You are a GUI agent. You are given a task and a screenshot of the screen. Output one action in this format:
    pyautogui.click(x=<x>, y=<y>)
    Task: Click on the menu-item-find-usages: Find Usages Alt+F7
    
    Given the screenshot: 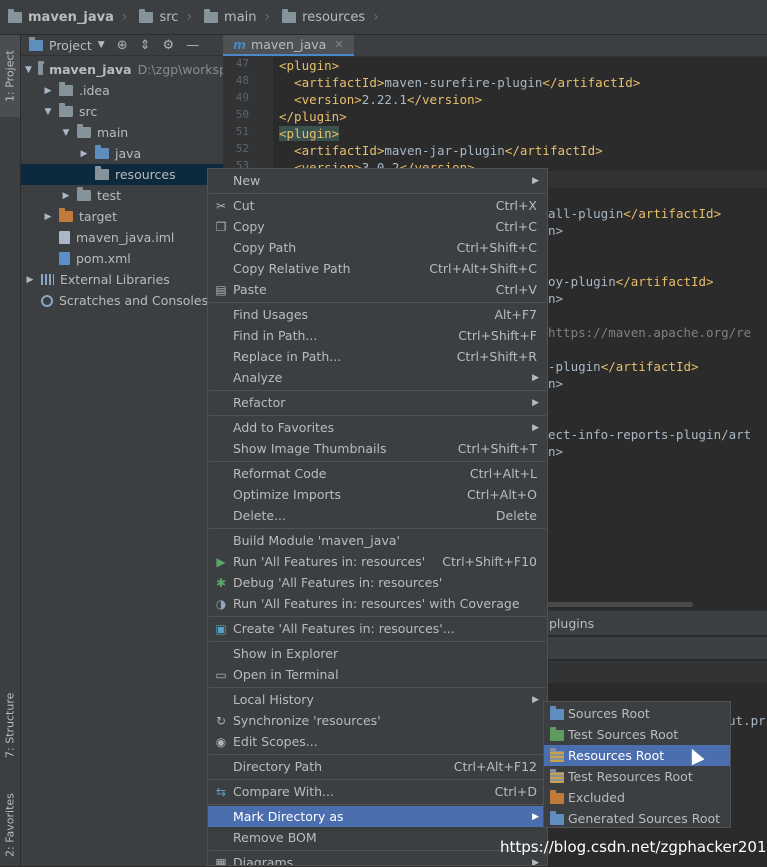 What is the action you would take?
    pyautogui.click(x=377, y=314)
    